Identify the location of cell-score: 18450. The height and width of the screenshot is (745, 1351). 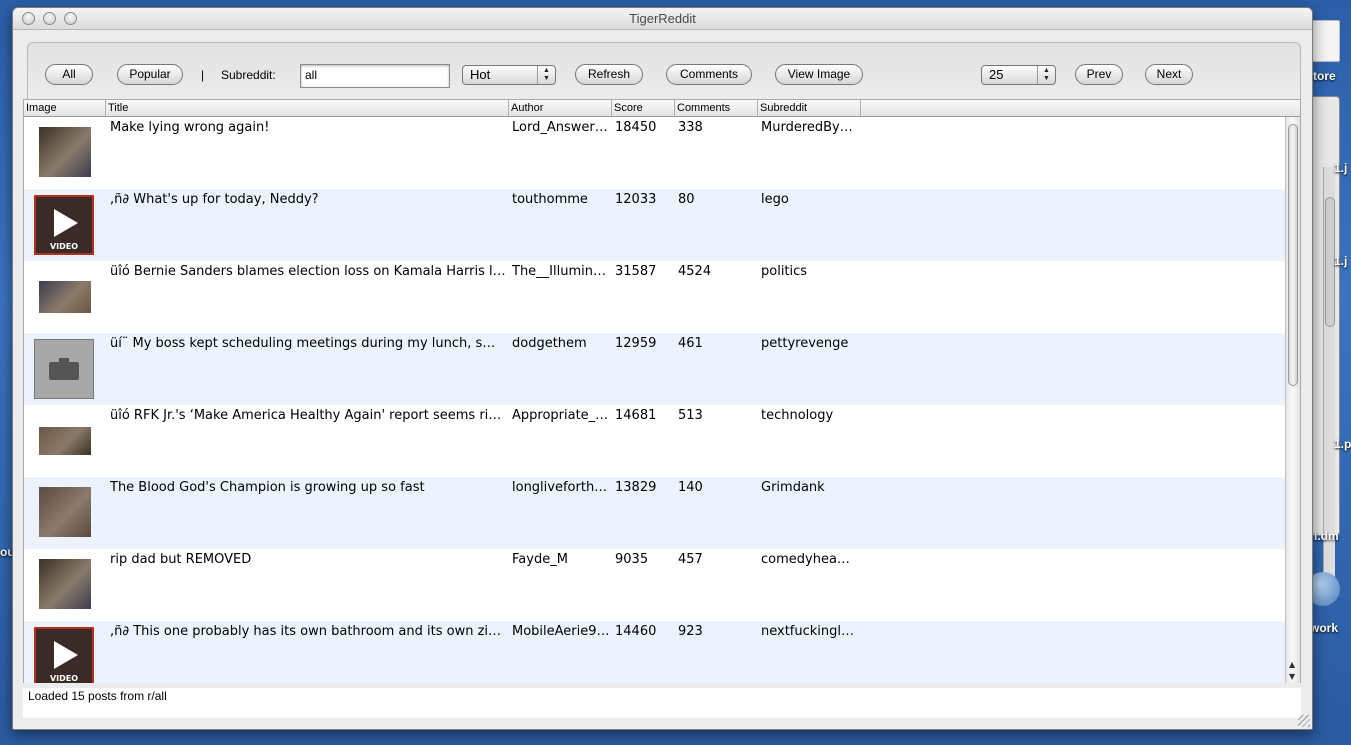
(636, 127).